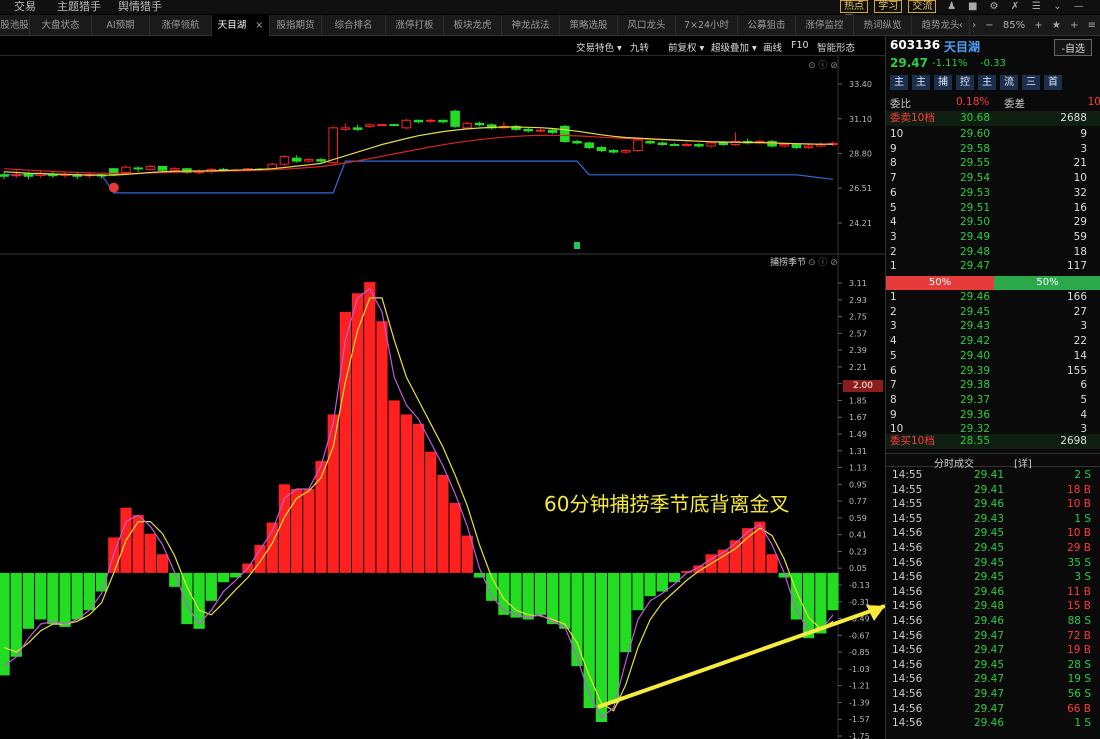  Describe the element at coordinates (859, 635) in the screenshot. I see `indicator-tick: -0.67` at that location.